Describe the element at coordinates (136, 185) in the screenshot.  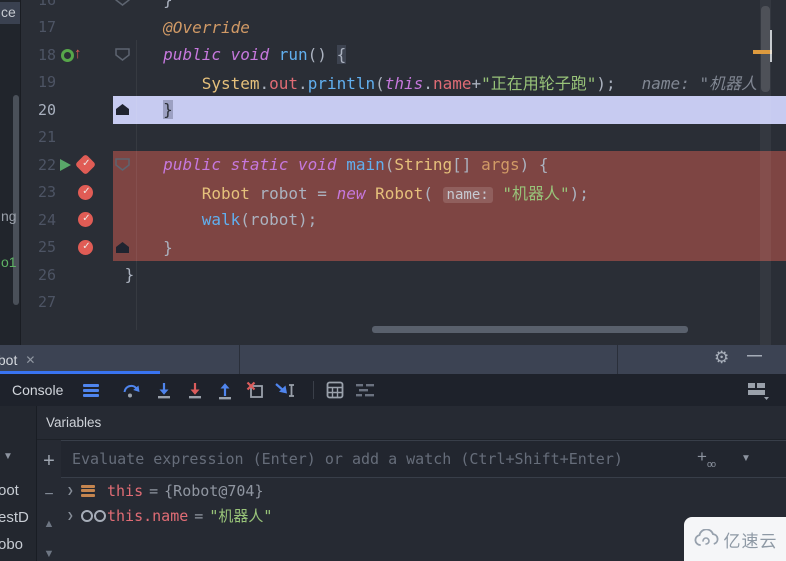
I see `indent-guide` at that location.